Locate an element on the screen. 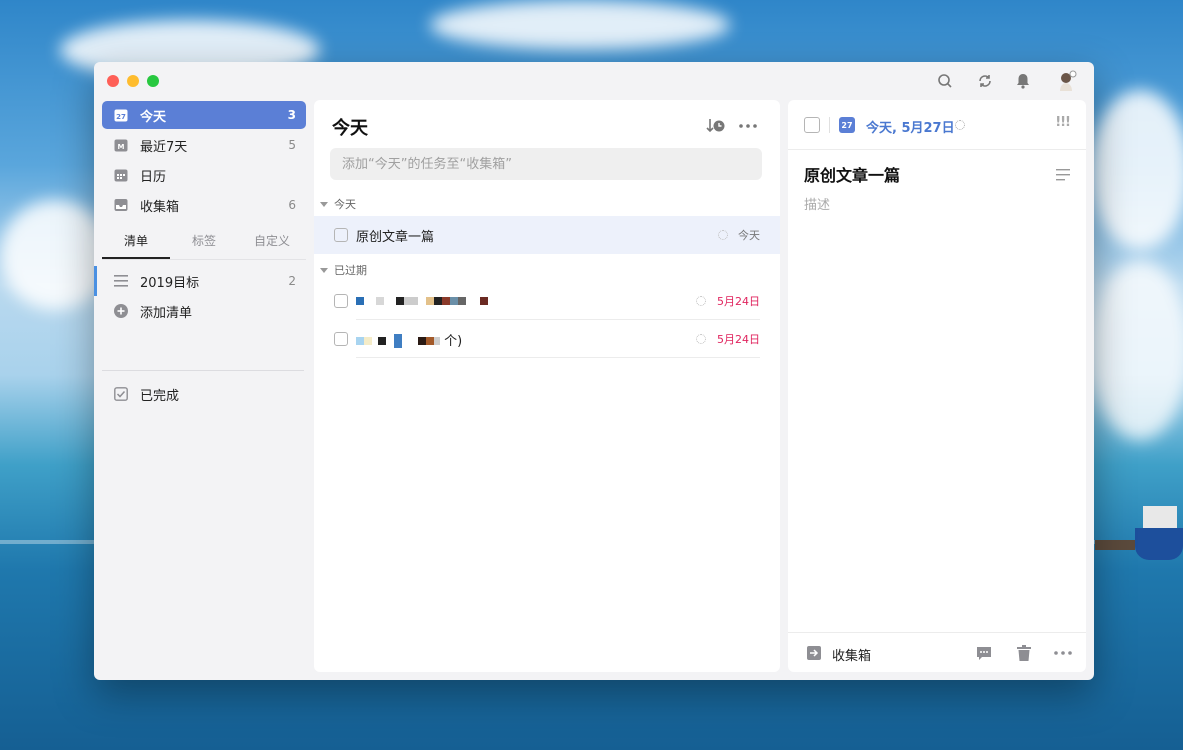  sort-icon is located at coordinates (716, 126).